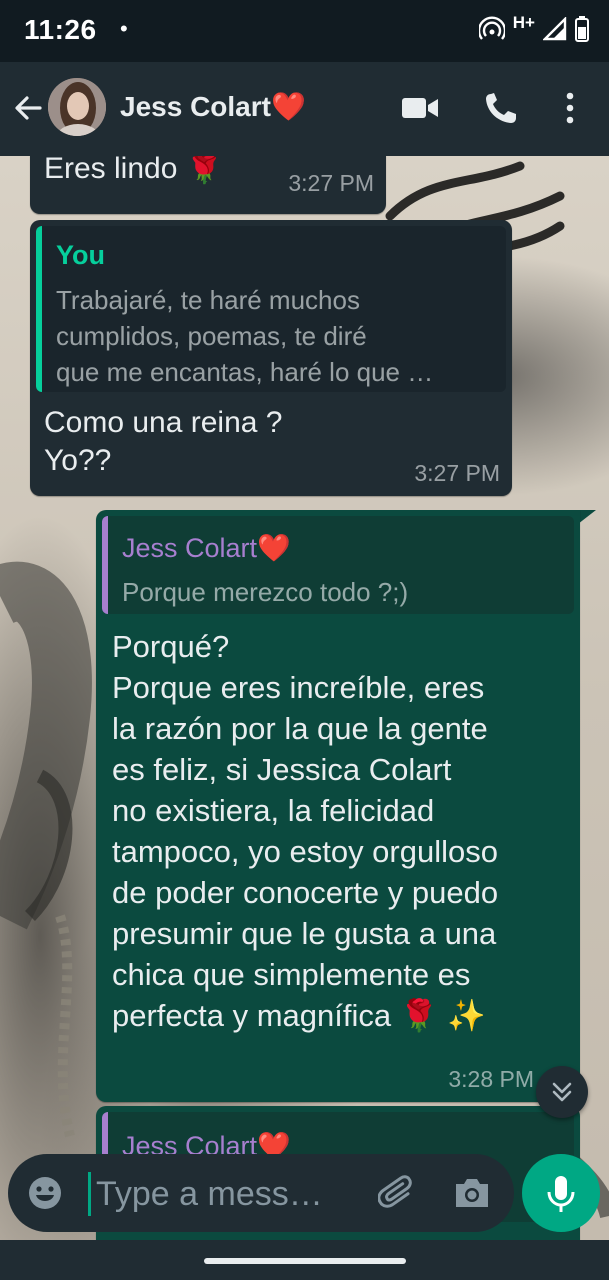 This screenshot has width=609, height=1280. Describe the element at coordinates (60, 29) in the screenshot. I see `status-time: 11:26` at that location.